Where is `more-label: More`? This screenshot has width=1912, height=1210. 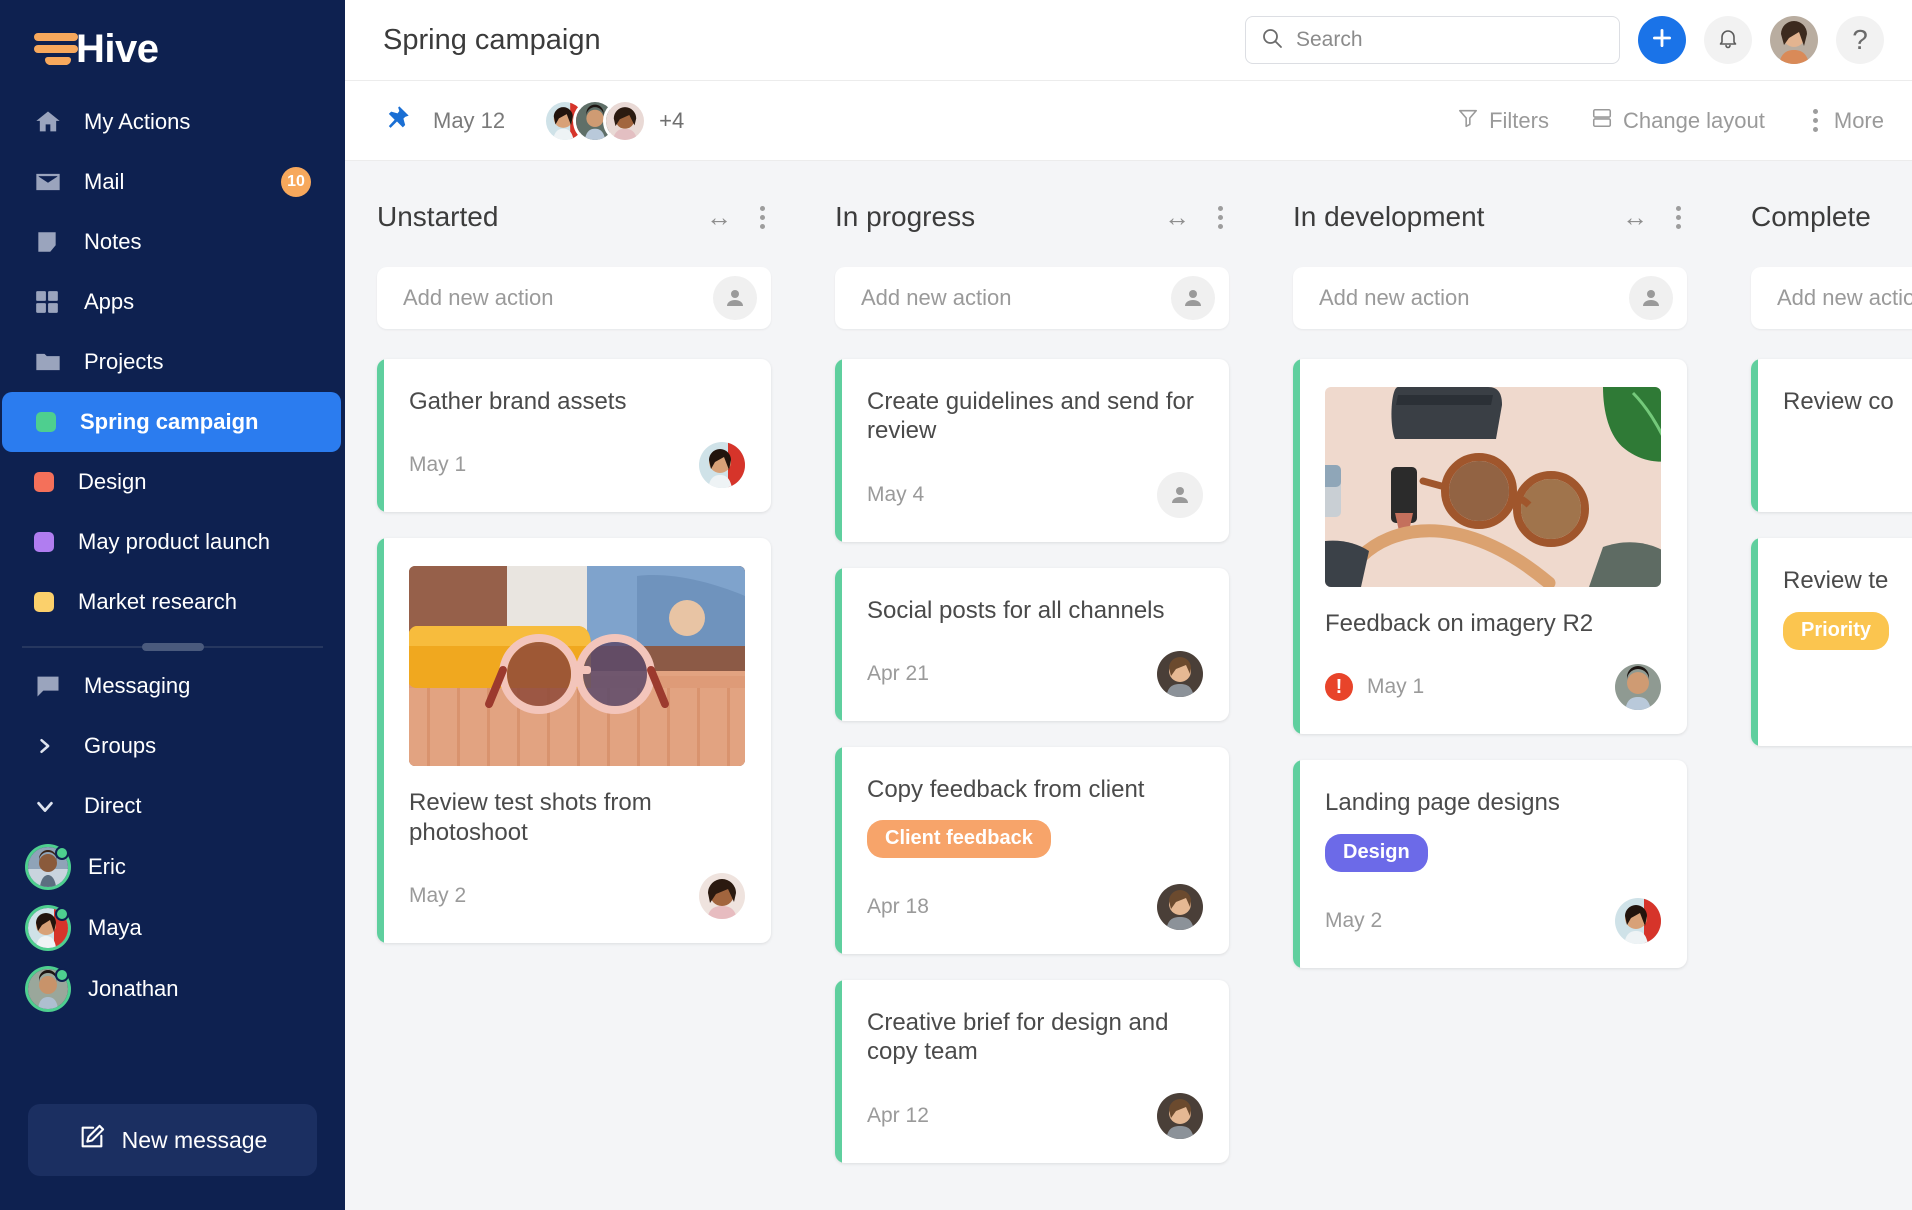 more-label: More is located at coordinates (1858, 120).